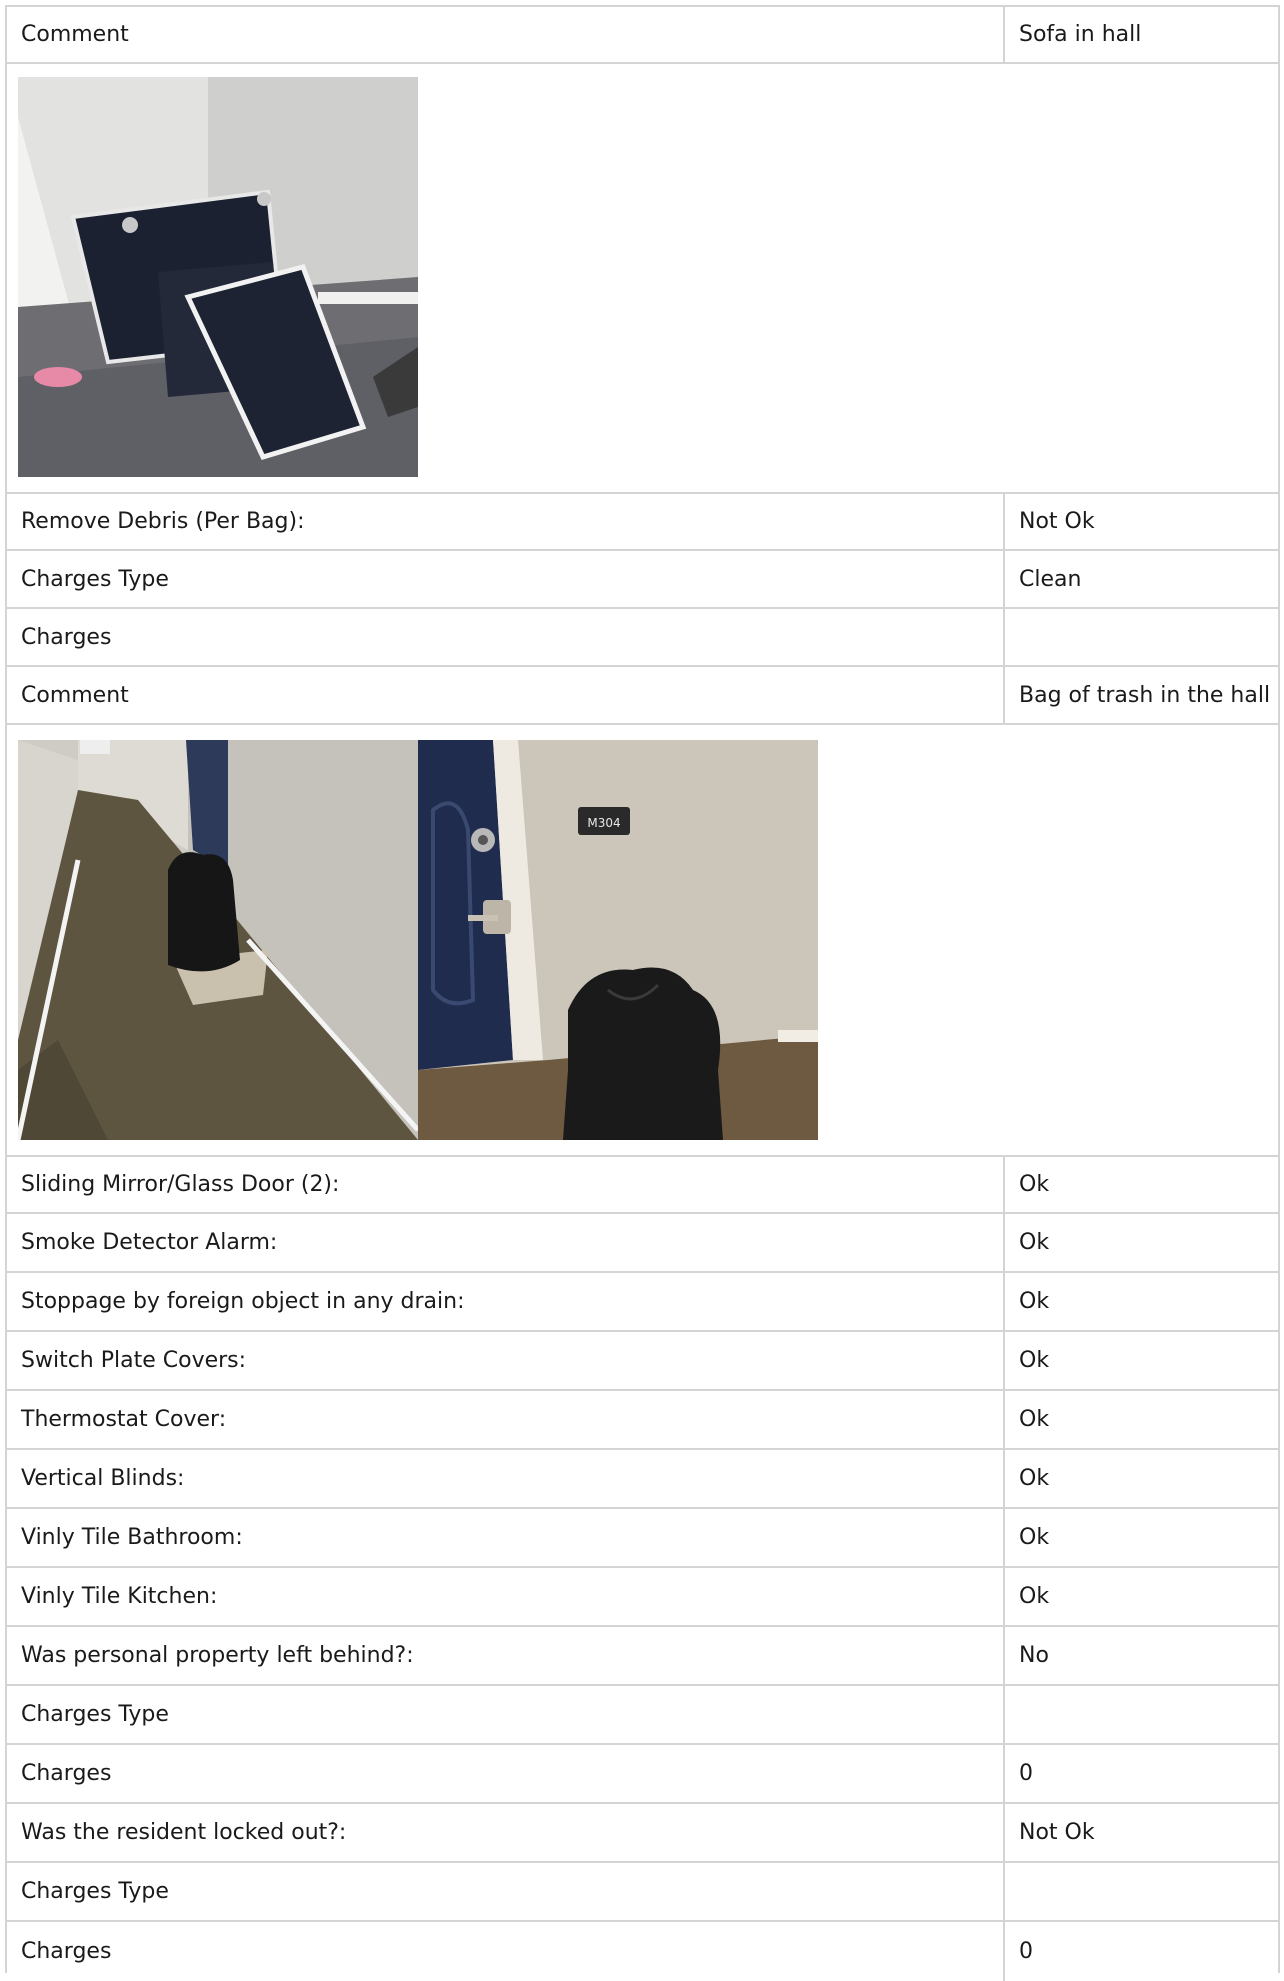  What do you see at coordinates (218, 277) in the screenshot?
I see `sofa-photo` at bounding box center [218, 277].